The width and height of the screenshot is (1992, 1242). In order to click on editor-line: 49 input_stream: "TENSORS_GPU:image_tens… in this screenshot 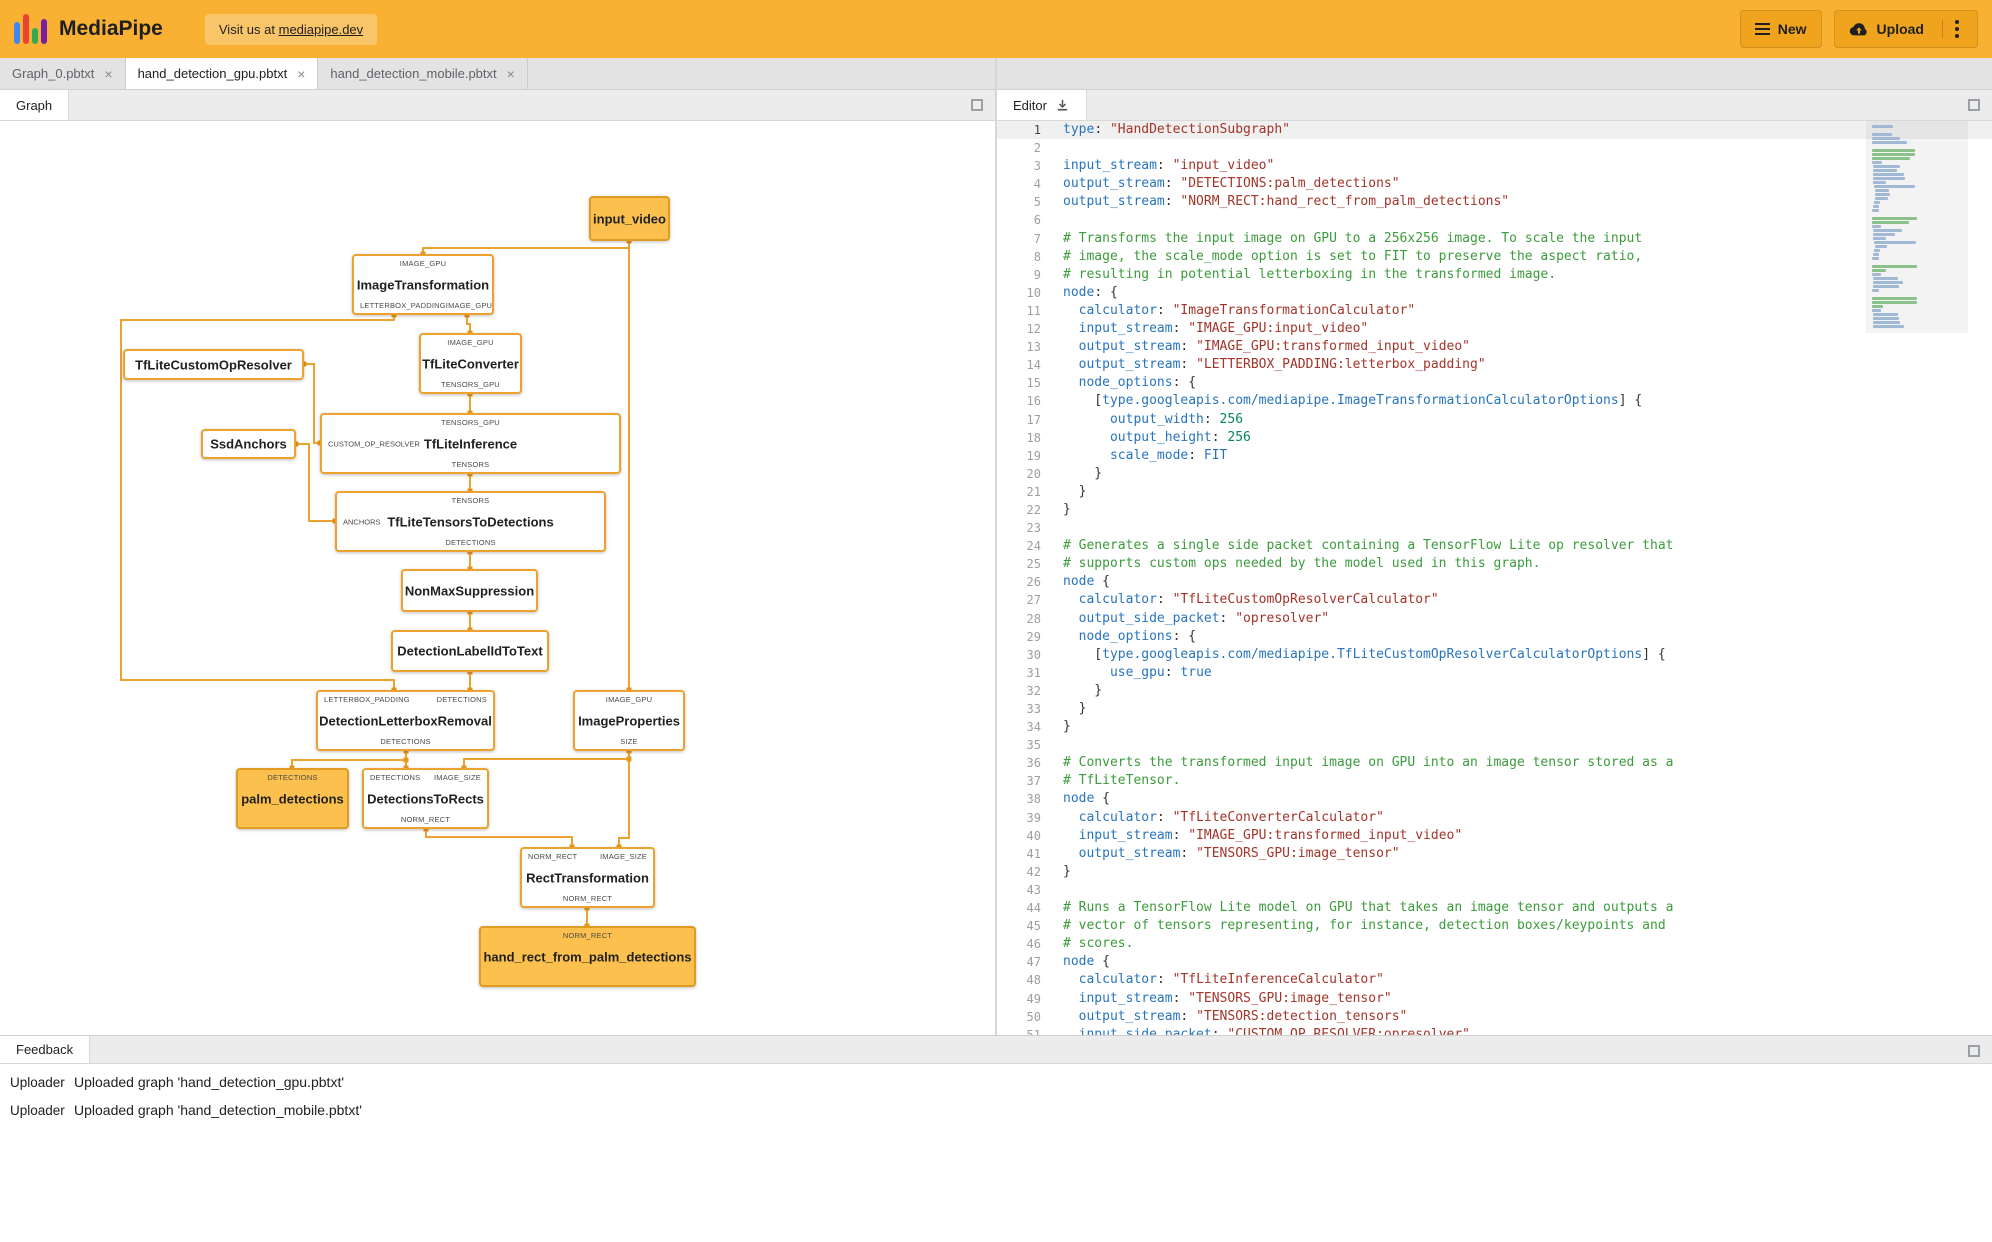, I will do `click(1494, 999)`.